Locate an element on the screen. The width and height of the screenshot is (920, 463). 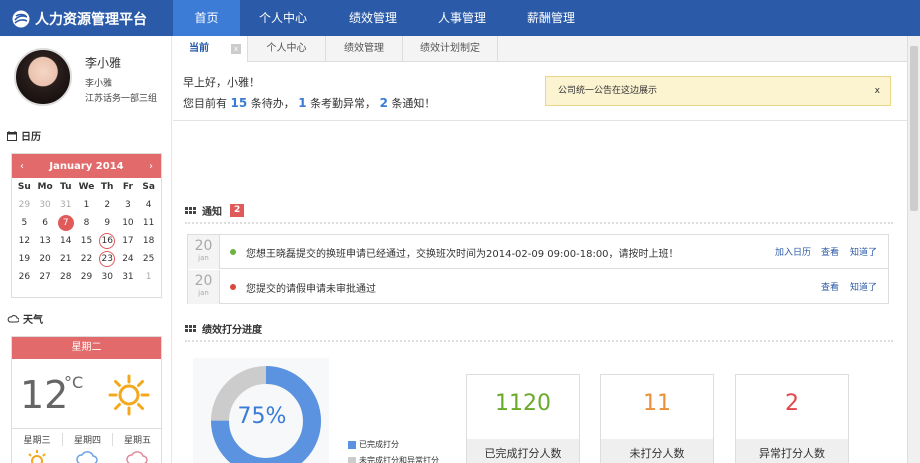
calendar-day: 24 is located at coordinates (128, 259).